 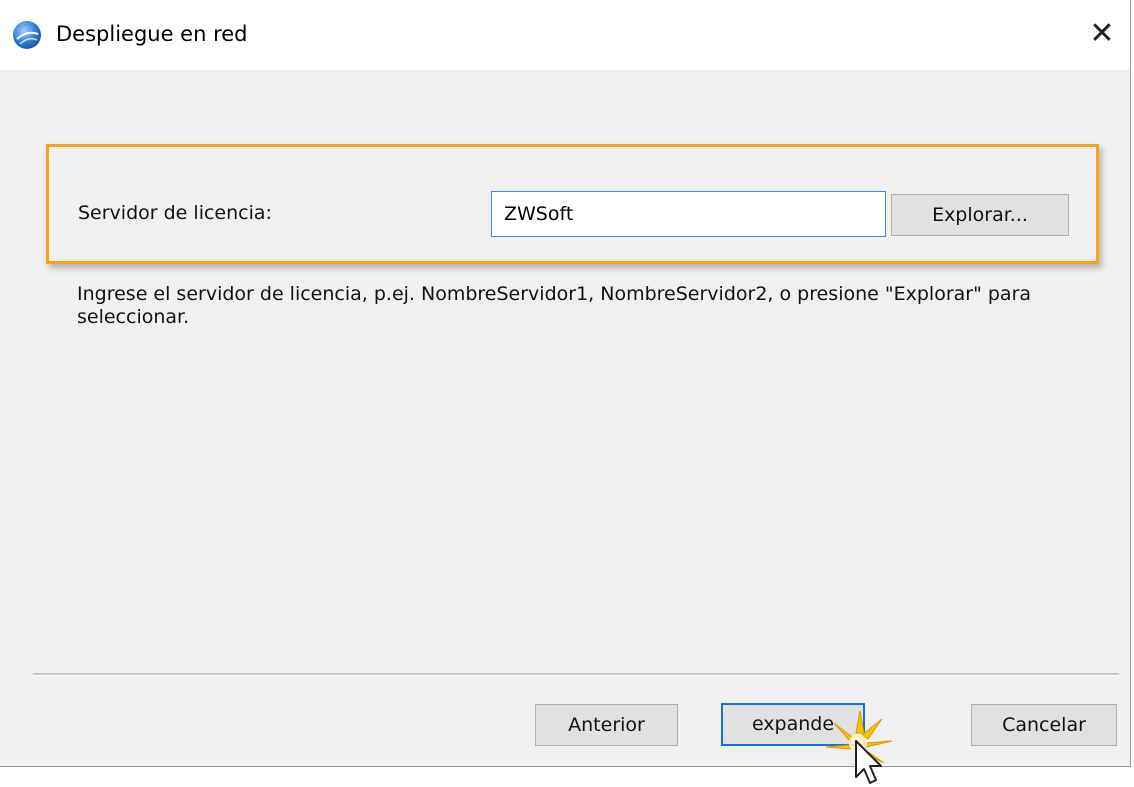 What do you see at coordinates (1044, 725) in the screenshot?
I see `cancel-button: Cancelar` at bounding box center [1044, 725].